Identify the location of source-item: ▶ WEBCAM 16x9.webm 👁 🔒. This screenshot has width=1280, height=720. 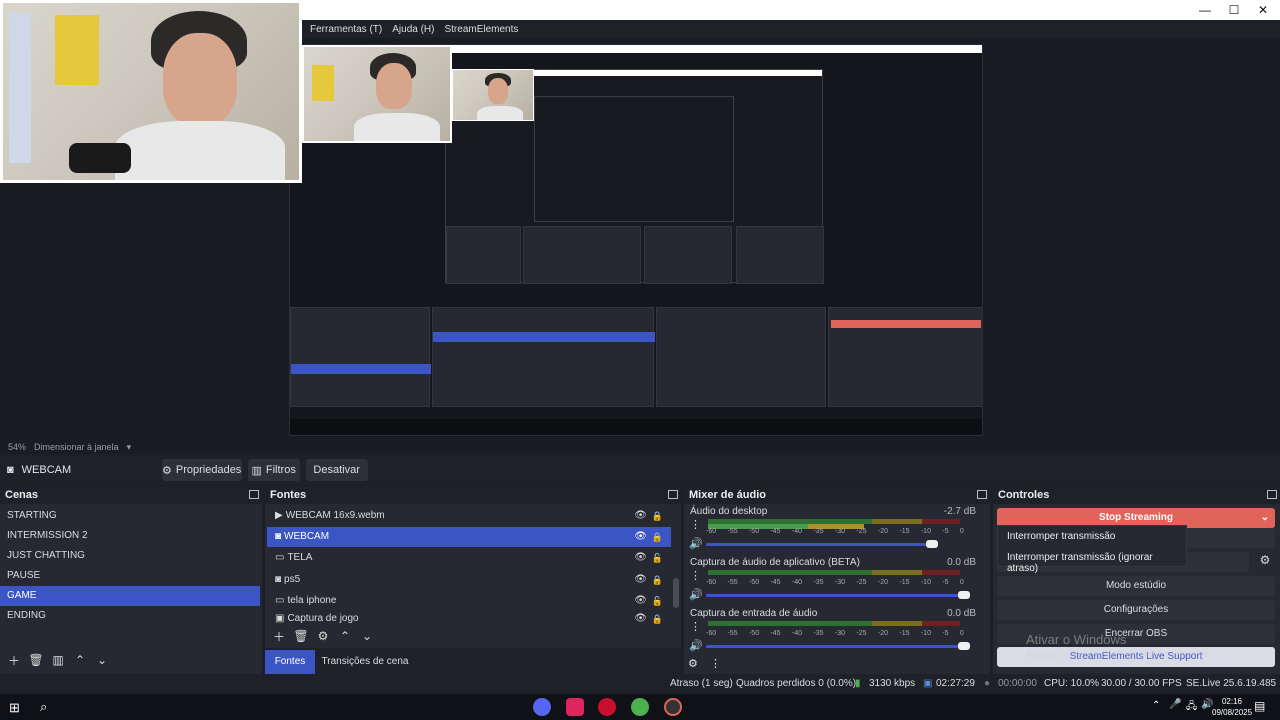
(469, 516).